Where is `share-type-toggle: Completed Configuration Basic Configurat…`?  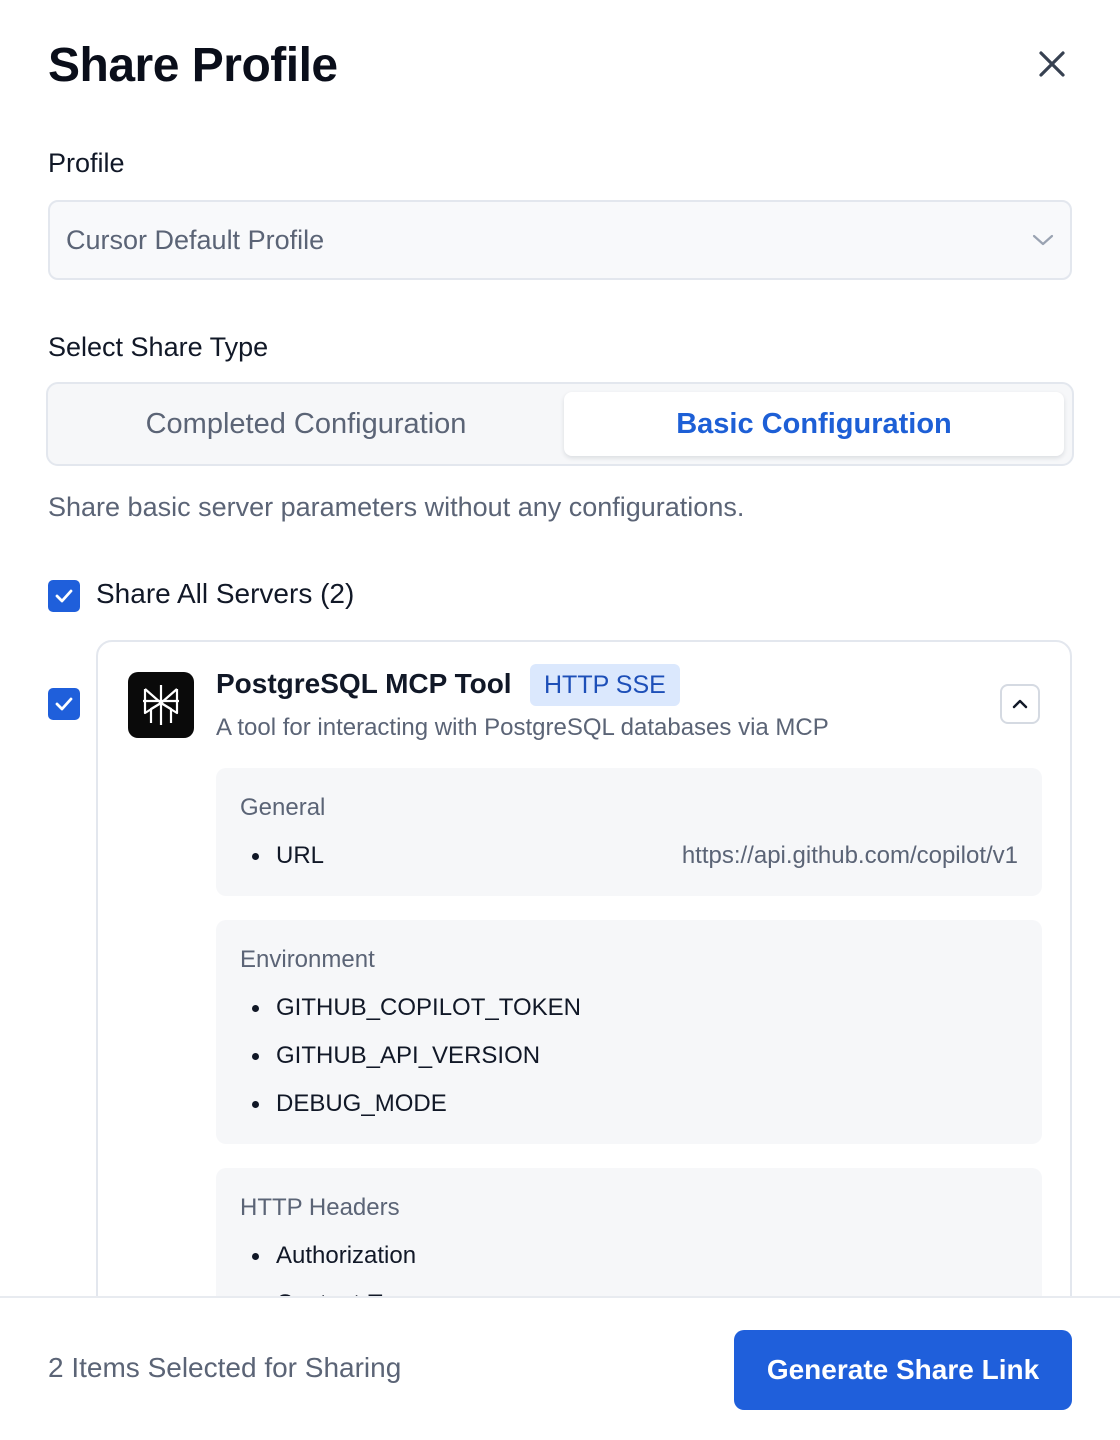 share-type-toggle: Completed Configuration Basic Configurat… is located at coordinates (560, 424).